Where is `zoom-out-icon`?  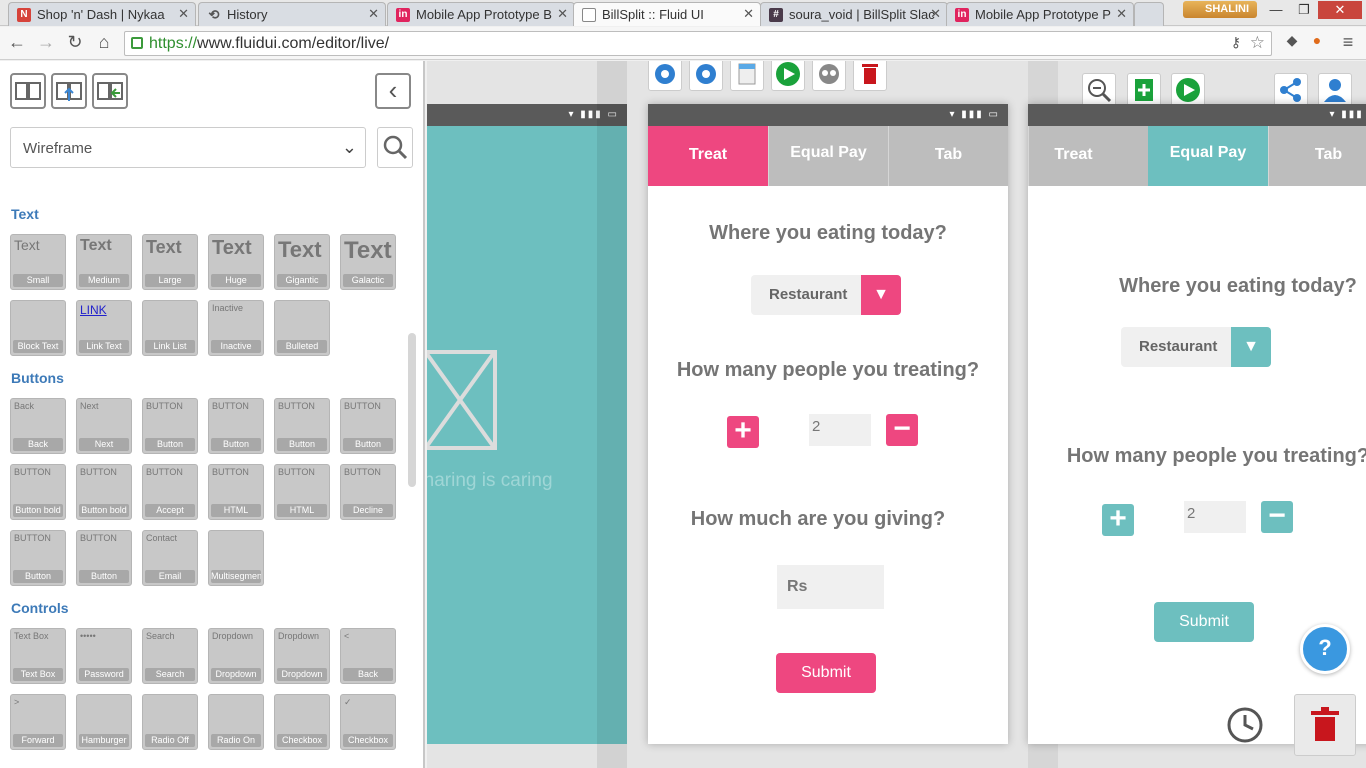
zoom-out-icon is located at coordinates (1099, 90).